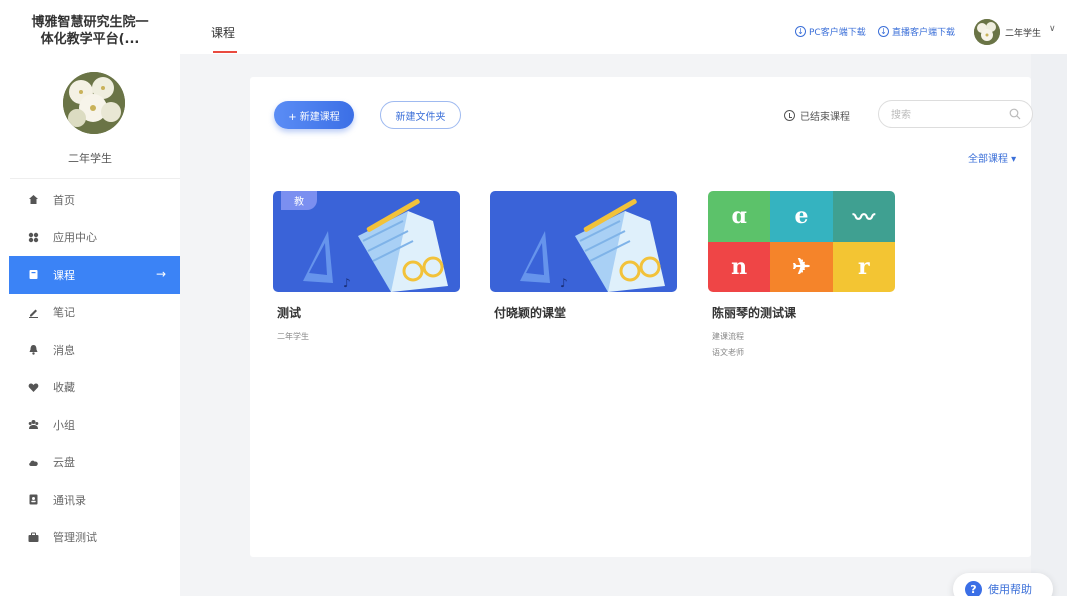 The height and width of the screenshot is (596, 1067). I want to click on sidebar-item-label: 笔记, so click(64, 313).